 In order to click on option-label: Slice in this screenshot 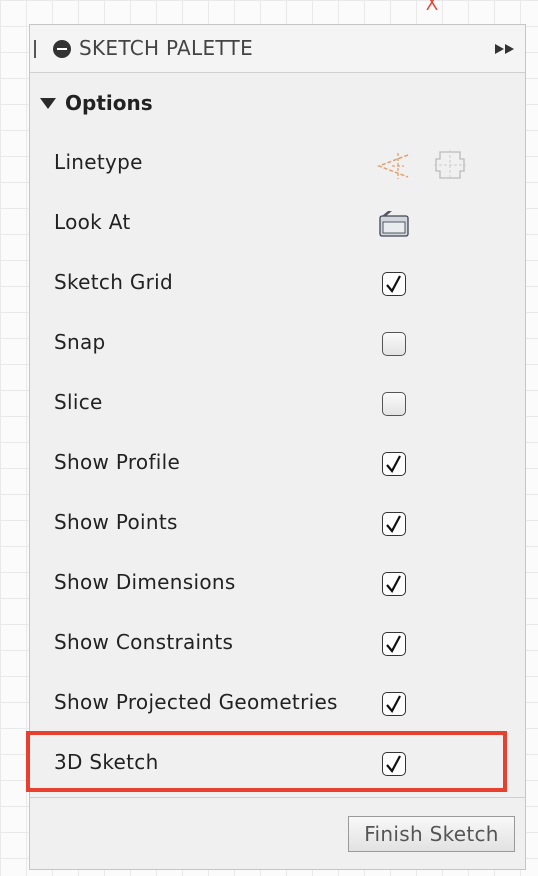, I will do `click(78, 402)`.